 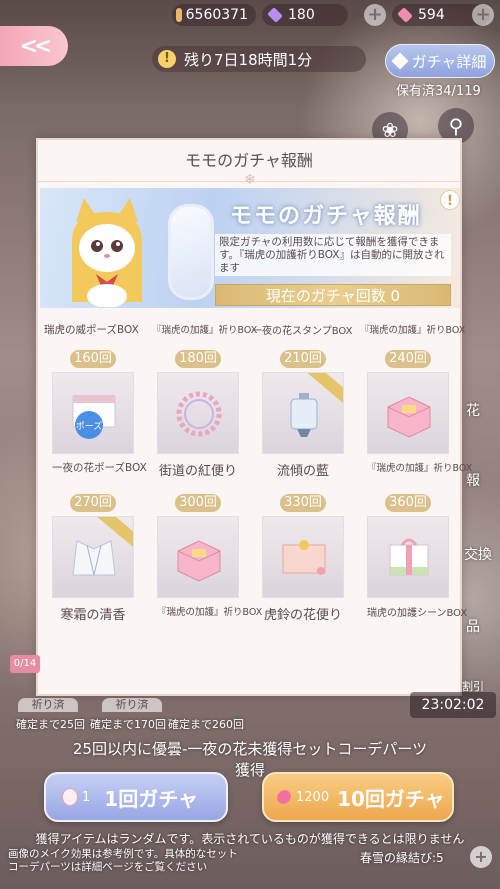 I want to click on top-label-3: 一夜の花スタンプBOX, so click(x=302, y=331).